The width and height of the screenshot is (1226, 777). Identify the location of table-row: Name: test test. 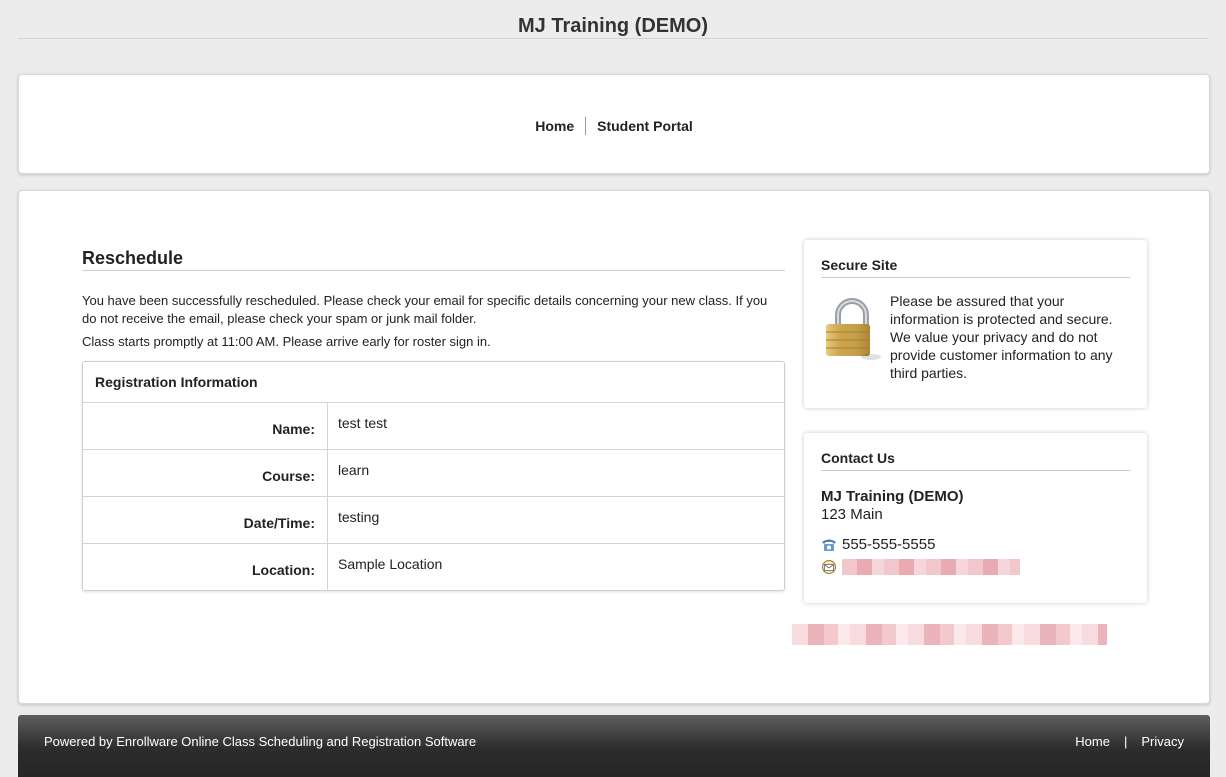
(433, 426).